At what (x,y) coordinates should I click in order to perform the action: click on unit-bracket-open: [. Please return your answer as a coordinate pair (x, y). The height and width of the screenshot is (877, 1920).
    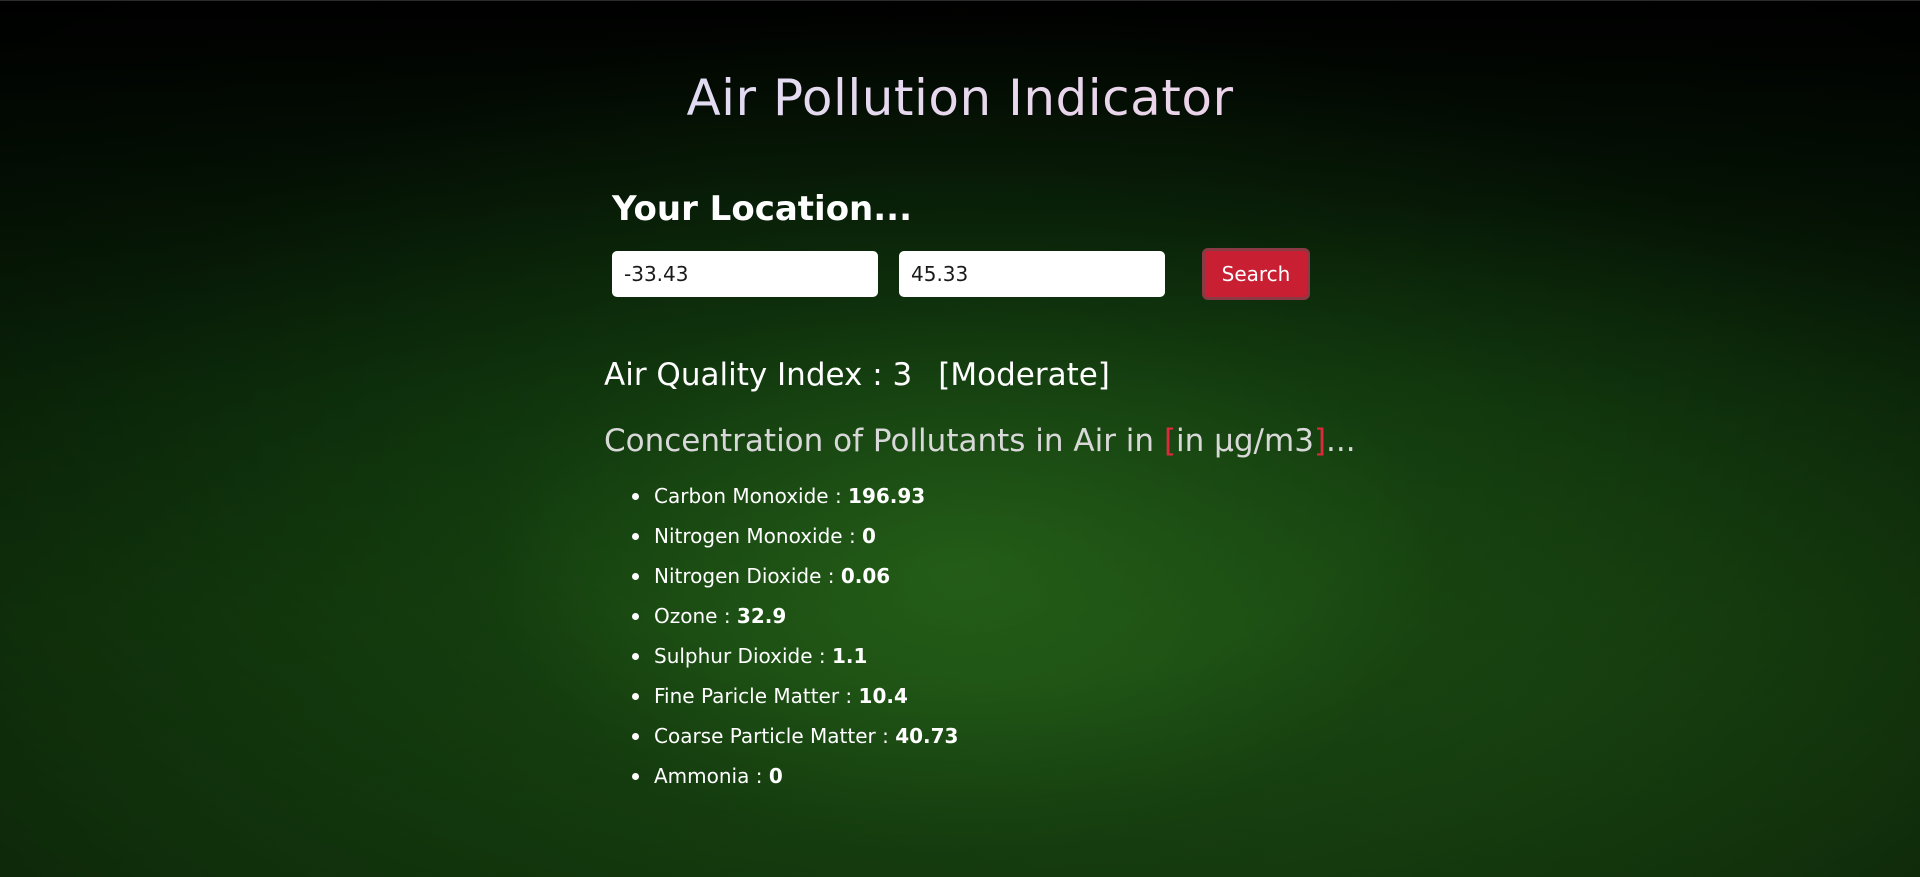
    Looking at the image, I should click on (1170, 441).